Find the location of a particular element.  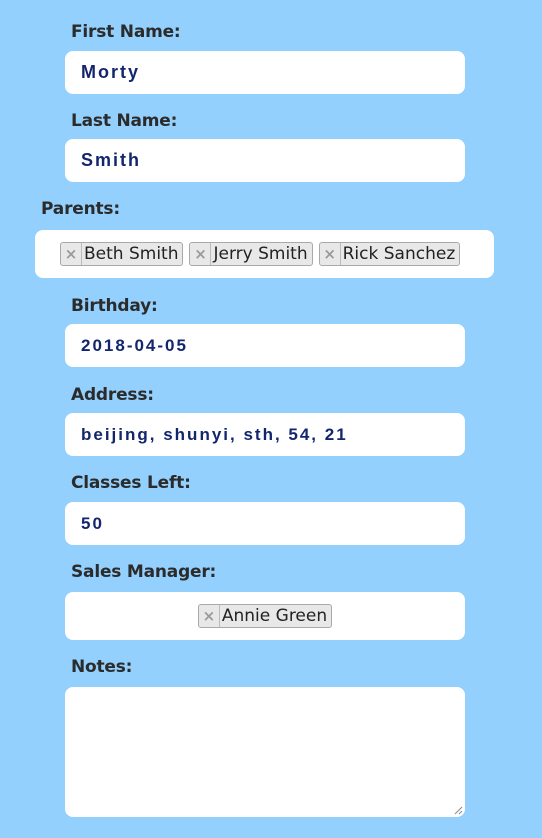

parent-tag-label: Beth Smith is located at coordinates (131, 254).